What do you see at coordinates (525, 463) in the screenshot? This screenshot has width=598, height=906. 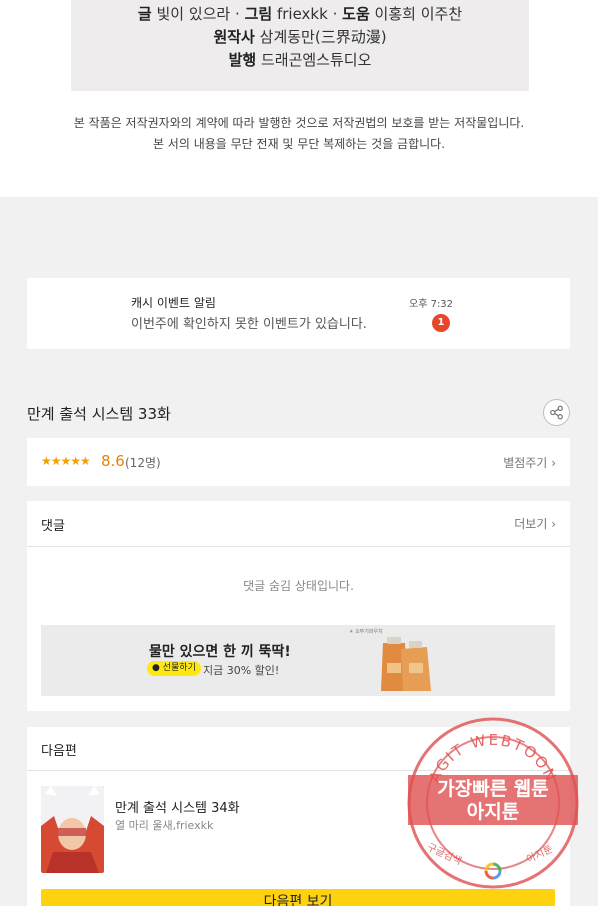 I see `rate-label: 별점주기` at bounding box center [525, 463].